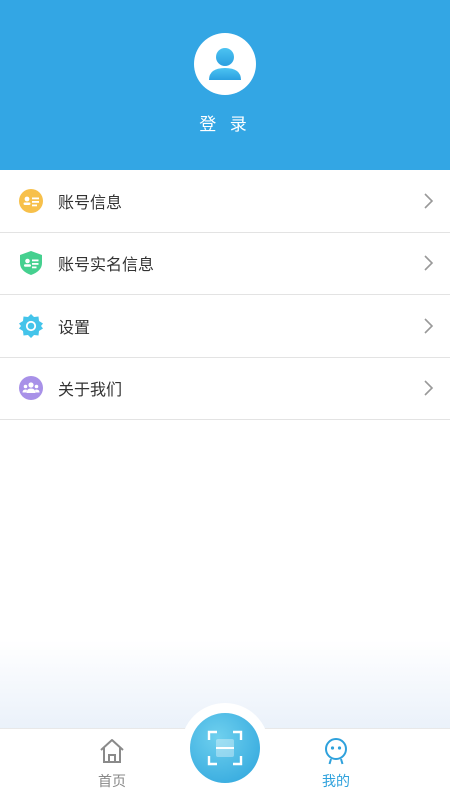  What do you see at coordinates (225, 326) in the screenshot?
I see `menu-item-settings: 设置` at bounding box center [225, 326].